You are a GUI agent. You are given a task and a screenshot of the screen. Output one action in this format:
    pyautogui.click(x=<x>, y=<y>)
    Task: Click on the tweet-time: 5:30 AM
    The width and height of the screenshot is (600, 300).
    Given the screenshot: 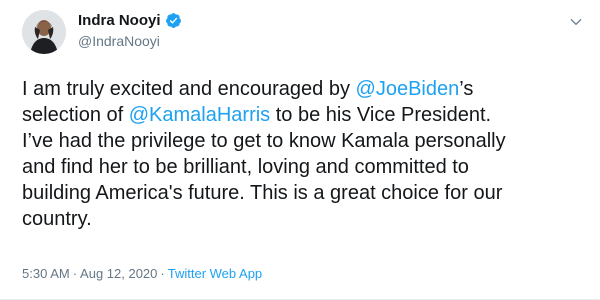 What is the action you would take?
    pyautogui.click(x=46, y=273)
    